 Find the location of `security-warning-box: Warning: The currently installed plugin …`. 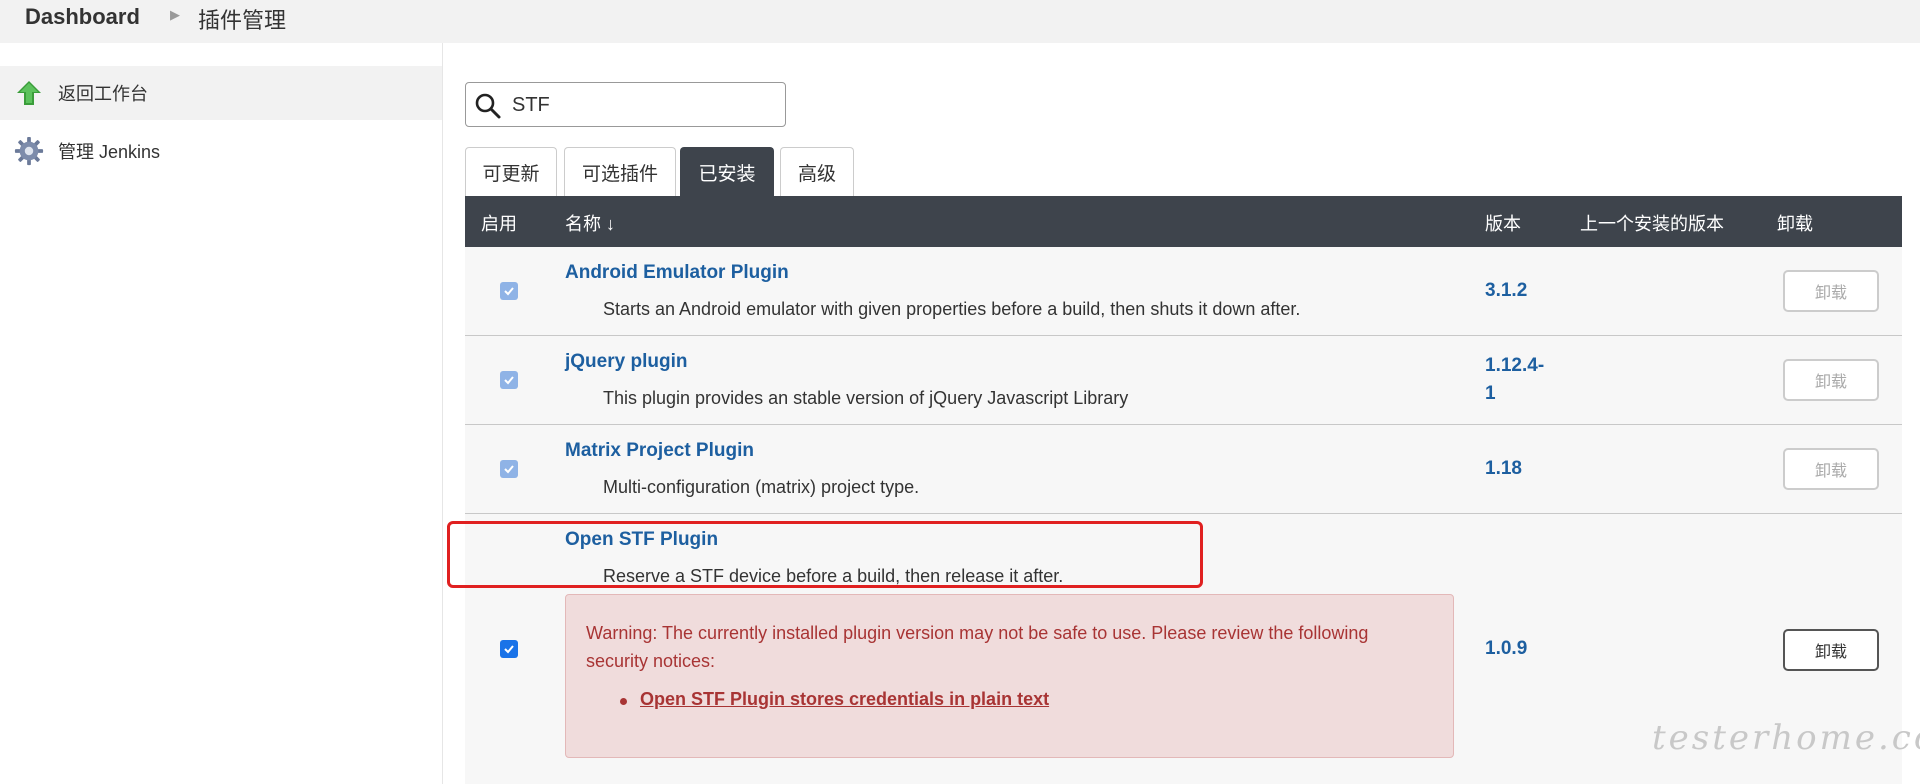

security-warning-box: Warning: The currently installed plugin … is located at coordinates (1009, 676).